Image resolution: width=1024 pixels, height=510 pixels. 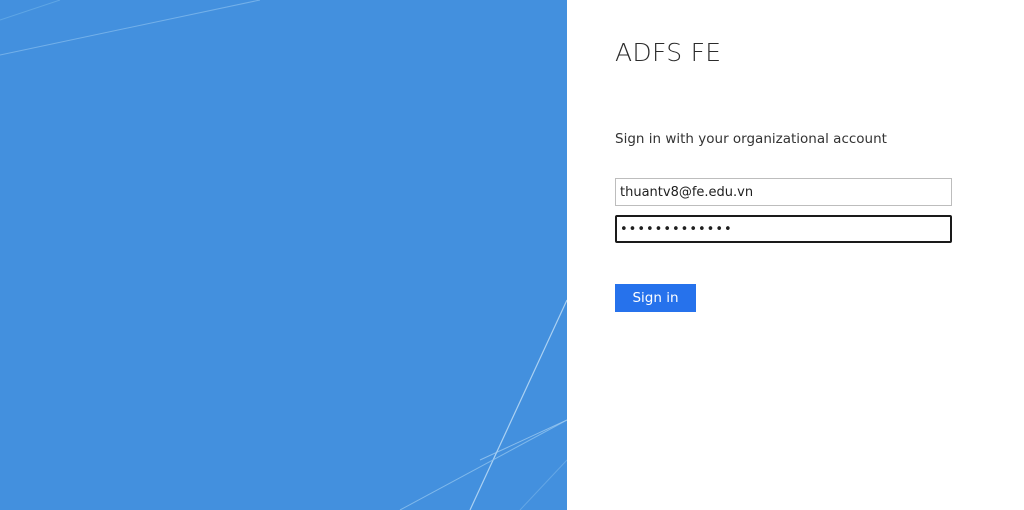 What do you see at coordinates (783, 192) in the screenshot?
I see `username-input` at bounding box center [783, 192].